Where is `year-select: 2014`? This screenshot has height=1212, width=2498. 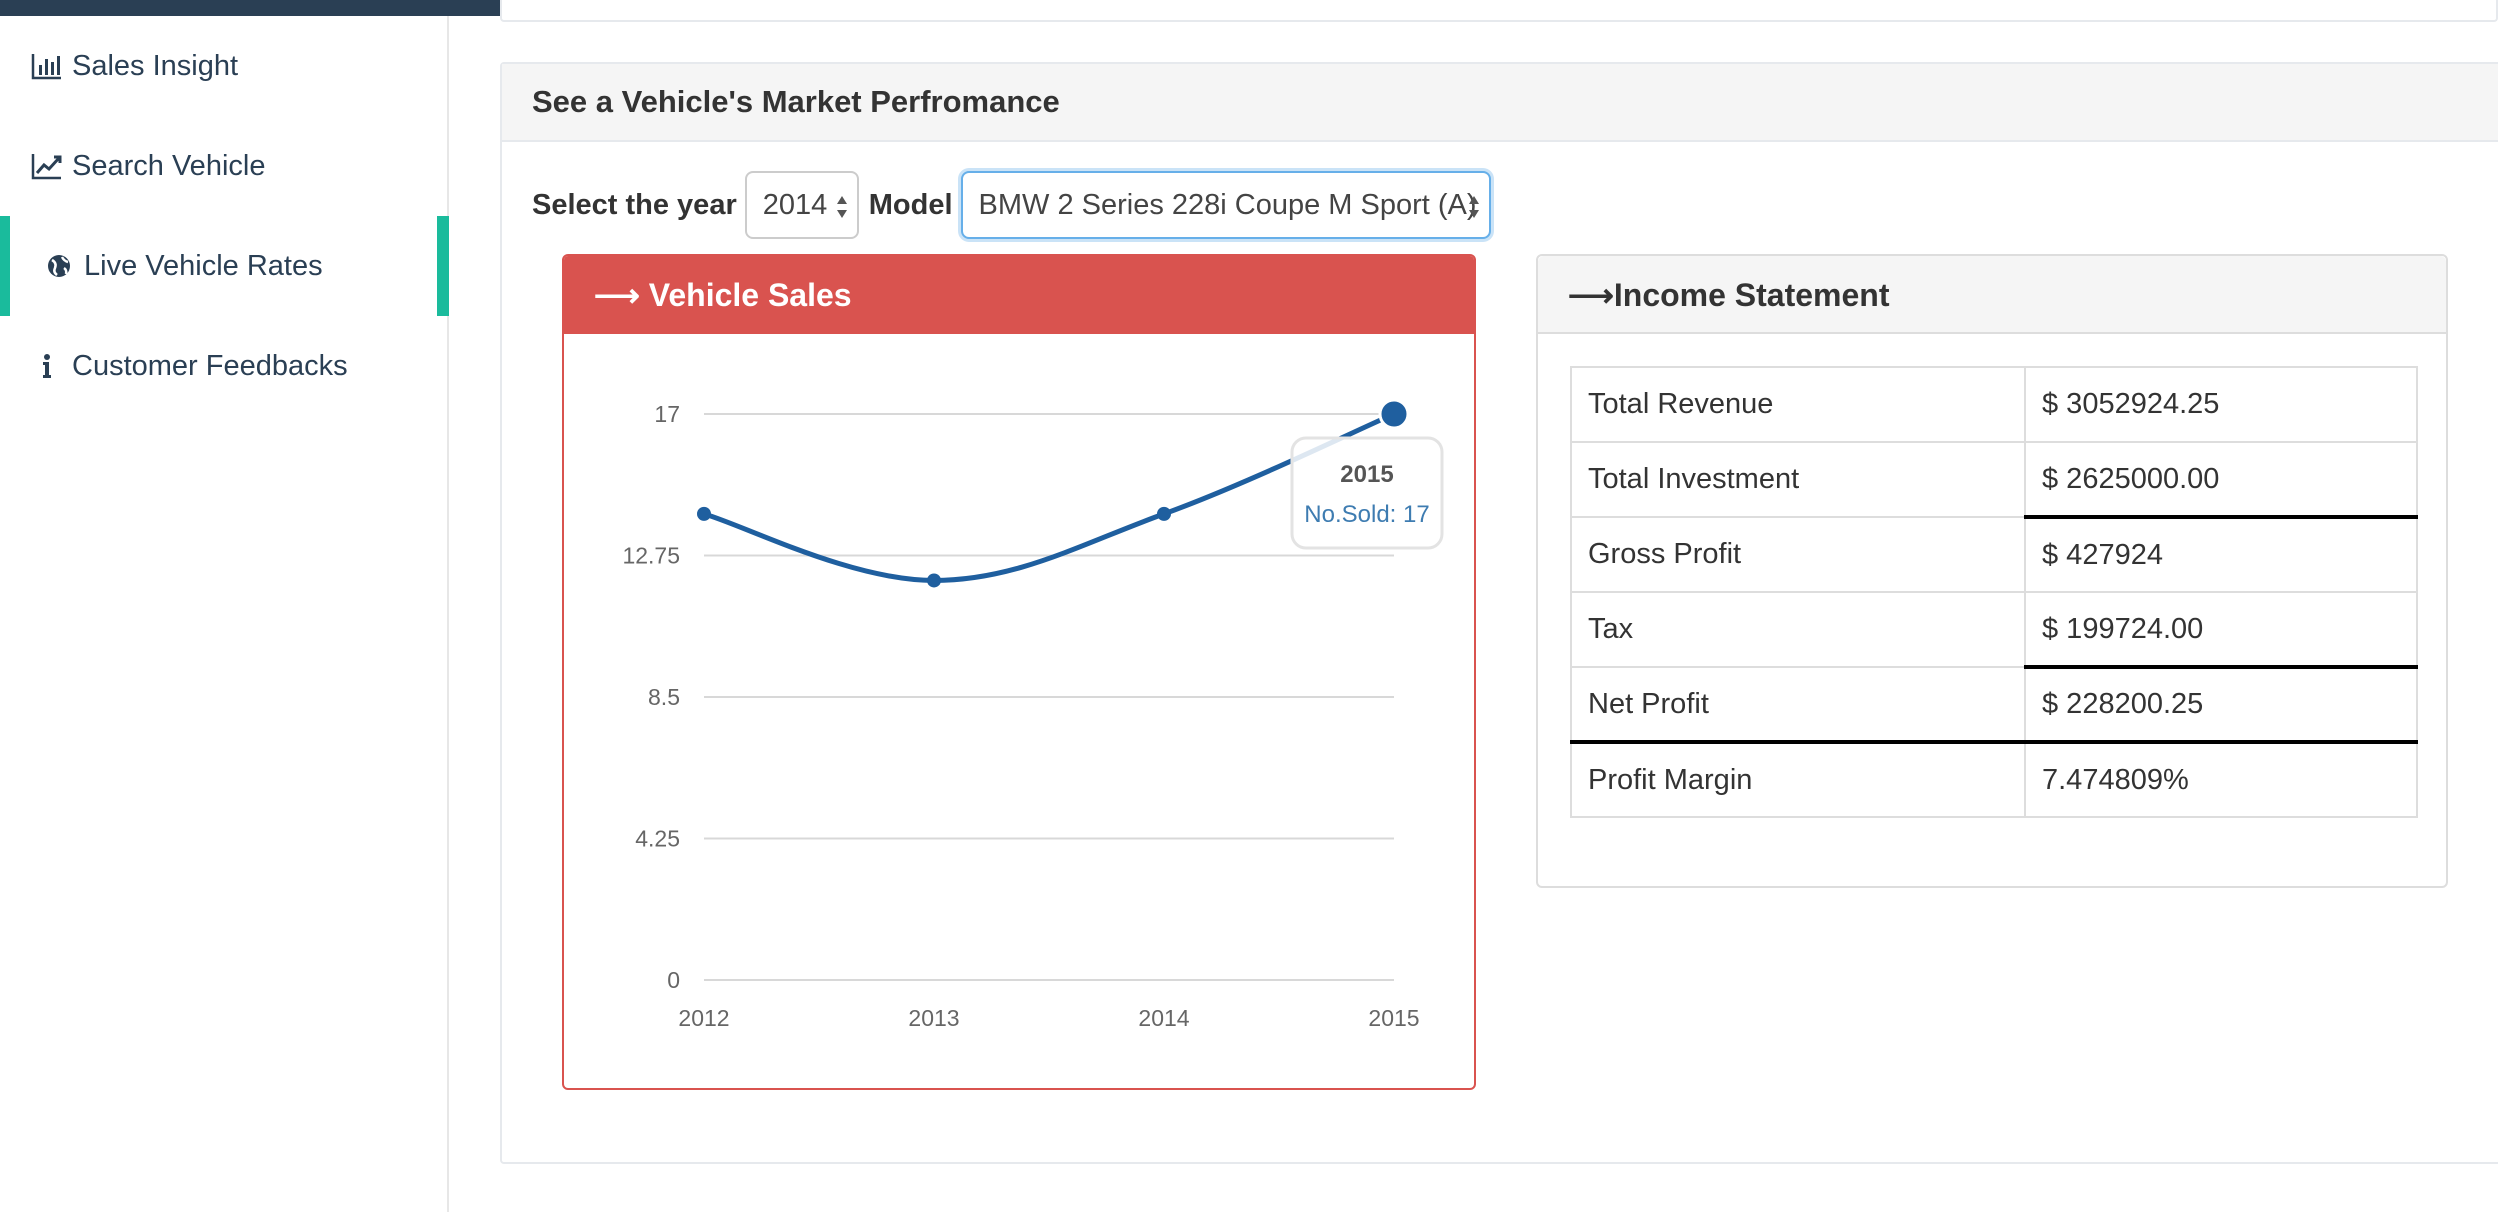
year-select: 2014 is located at coordinates (801, 205).